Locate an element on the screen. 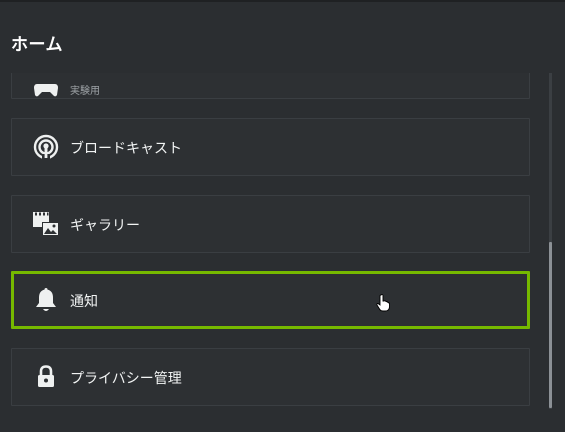  menu-item-label: ブロードキャスト is located at coordinates (126, 149).